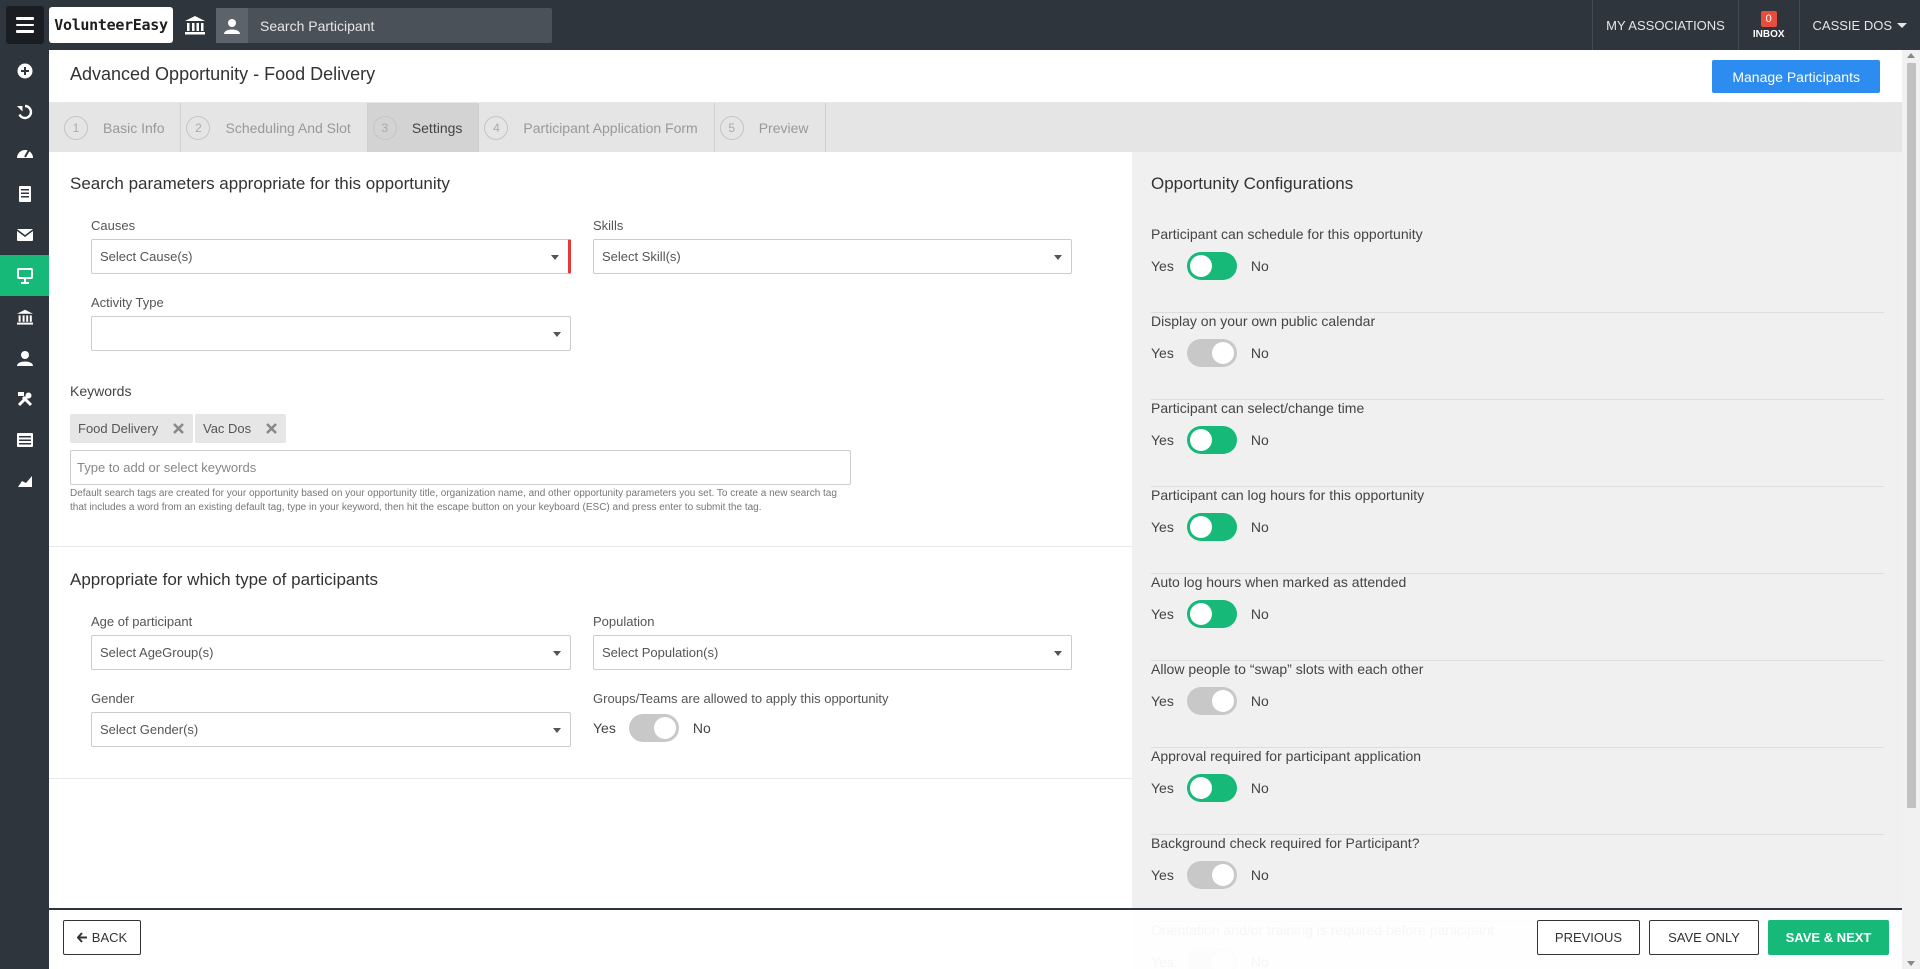 This screenshot has height=969, width=1920. Describe the element at coordinates (331, 256) in the screenshot. I see `causes-select: Select Cause(s)` at that location.